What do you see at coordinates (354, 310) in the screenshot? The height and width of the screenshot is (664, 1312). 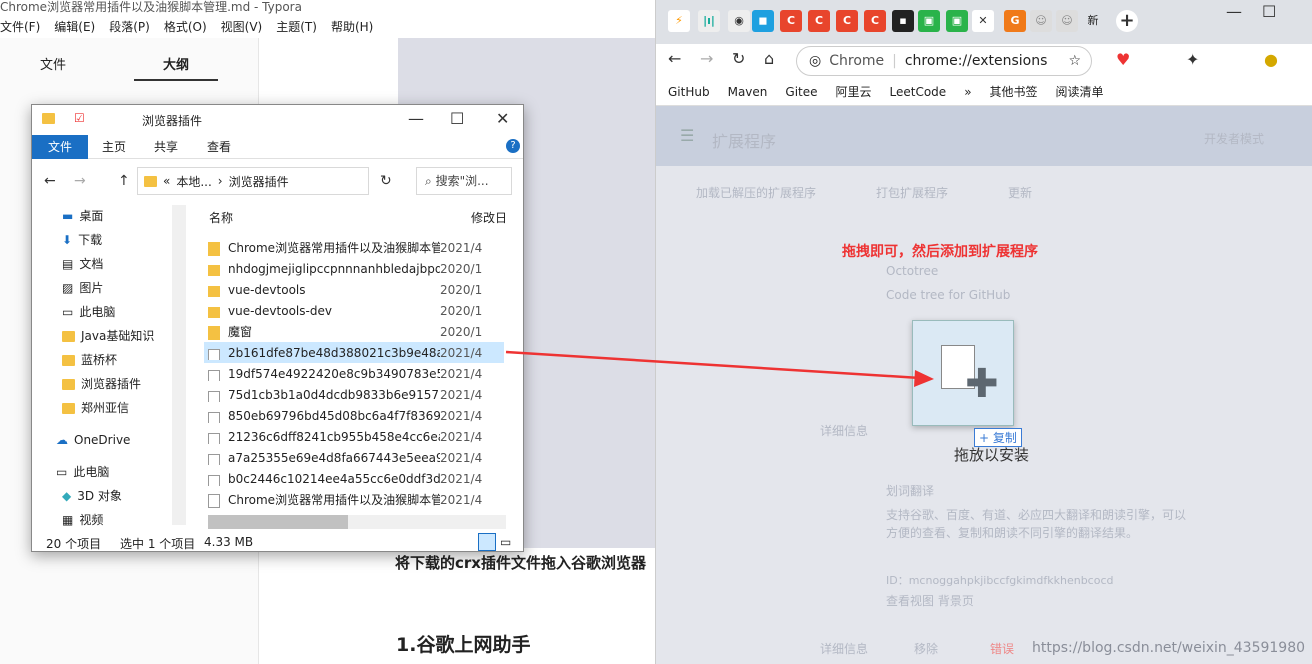 I see `file-row: vue-devtools-dev 2020/1` at bounding box center [354, 310].